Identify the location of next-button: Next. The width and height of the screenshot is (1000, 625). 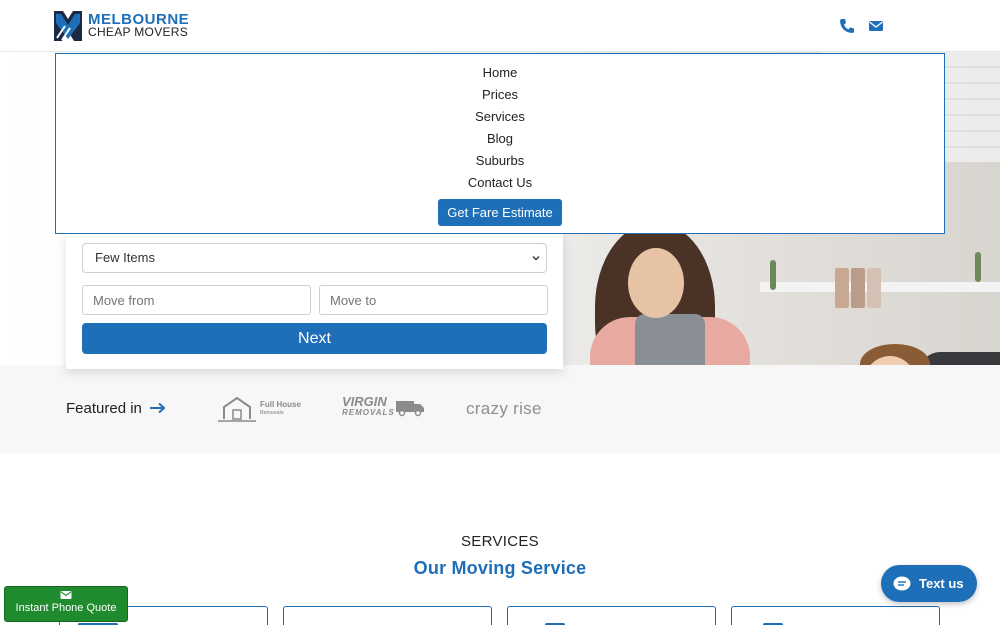
(314, 338).